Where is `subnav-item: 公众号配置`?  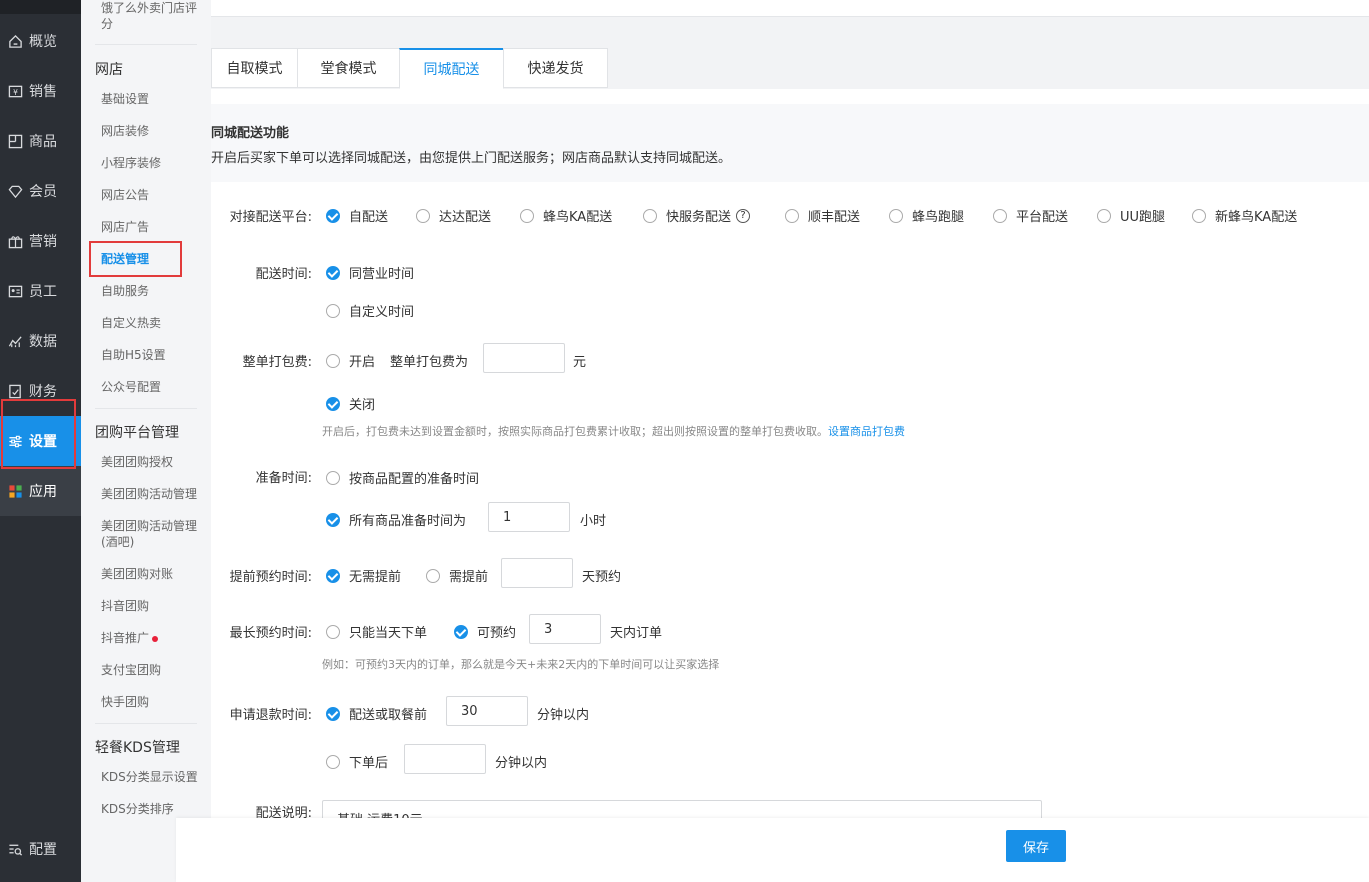
subnav-item: 公众号配置 is located at coordinates (153, 387).